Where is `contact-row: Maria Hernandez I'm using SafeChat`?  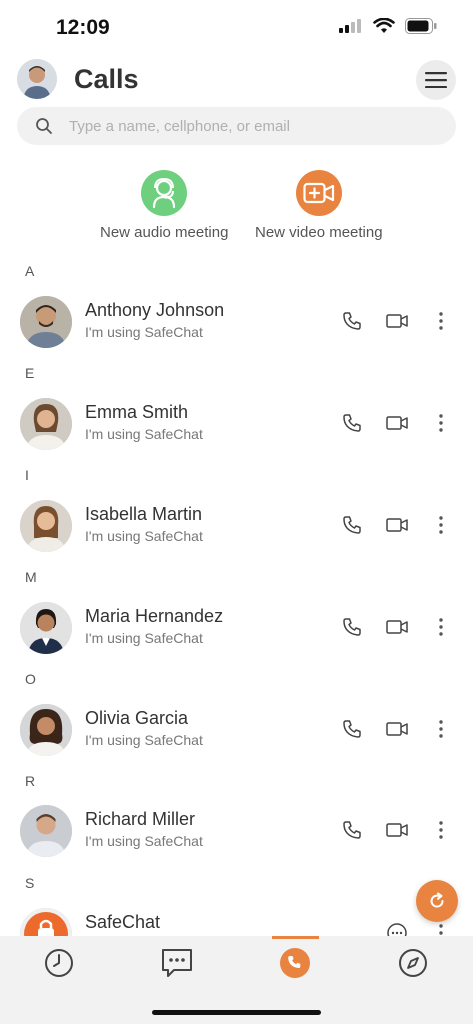 contact-row: Maria Hernandez I'm using SafeChat is located at coordinates (236, 628).